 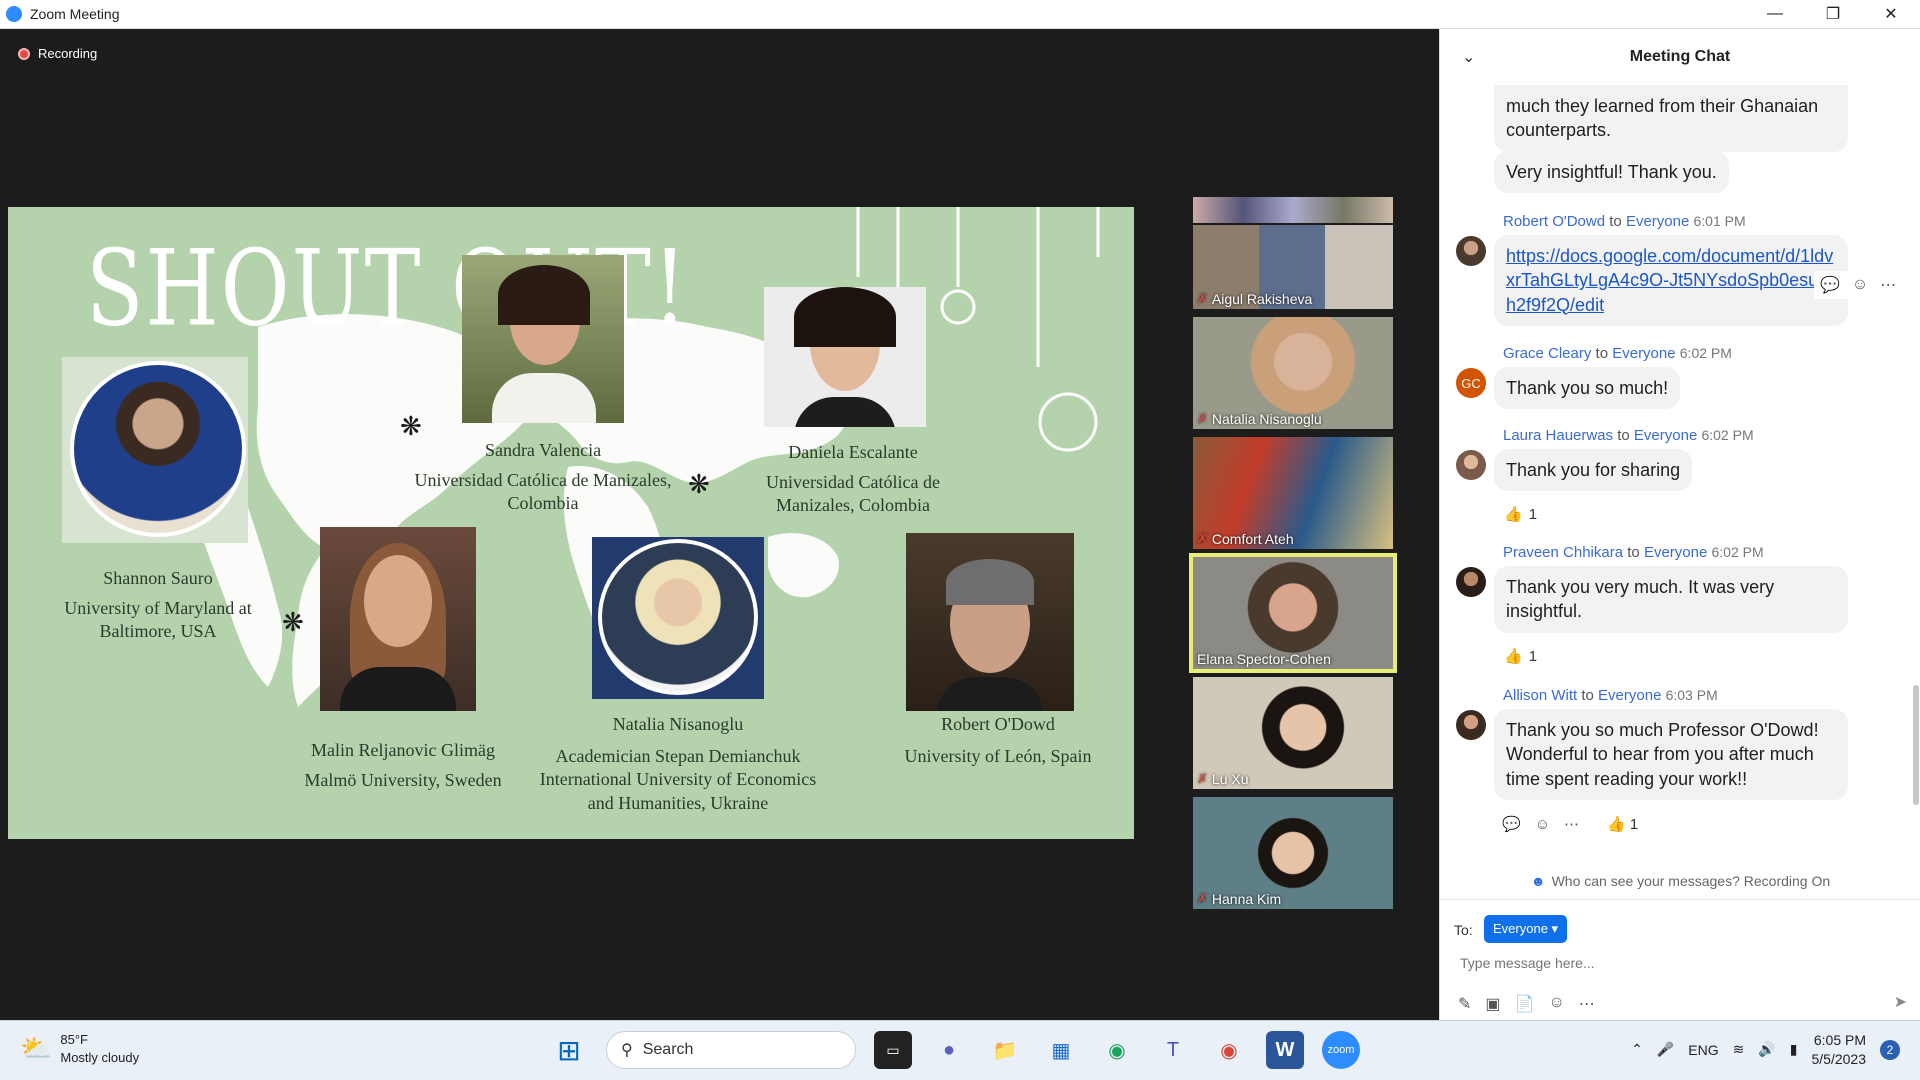 What do you see at coordinates (1739, 1049) in the screenshot?
I see `wifi-icon: ≋` at bounding box center [1739, 1049].